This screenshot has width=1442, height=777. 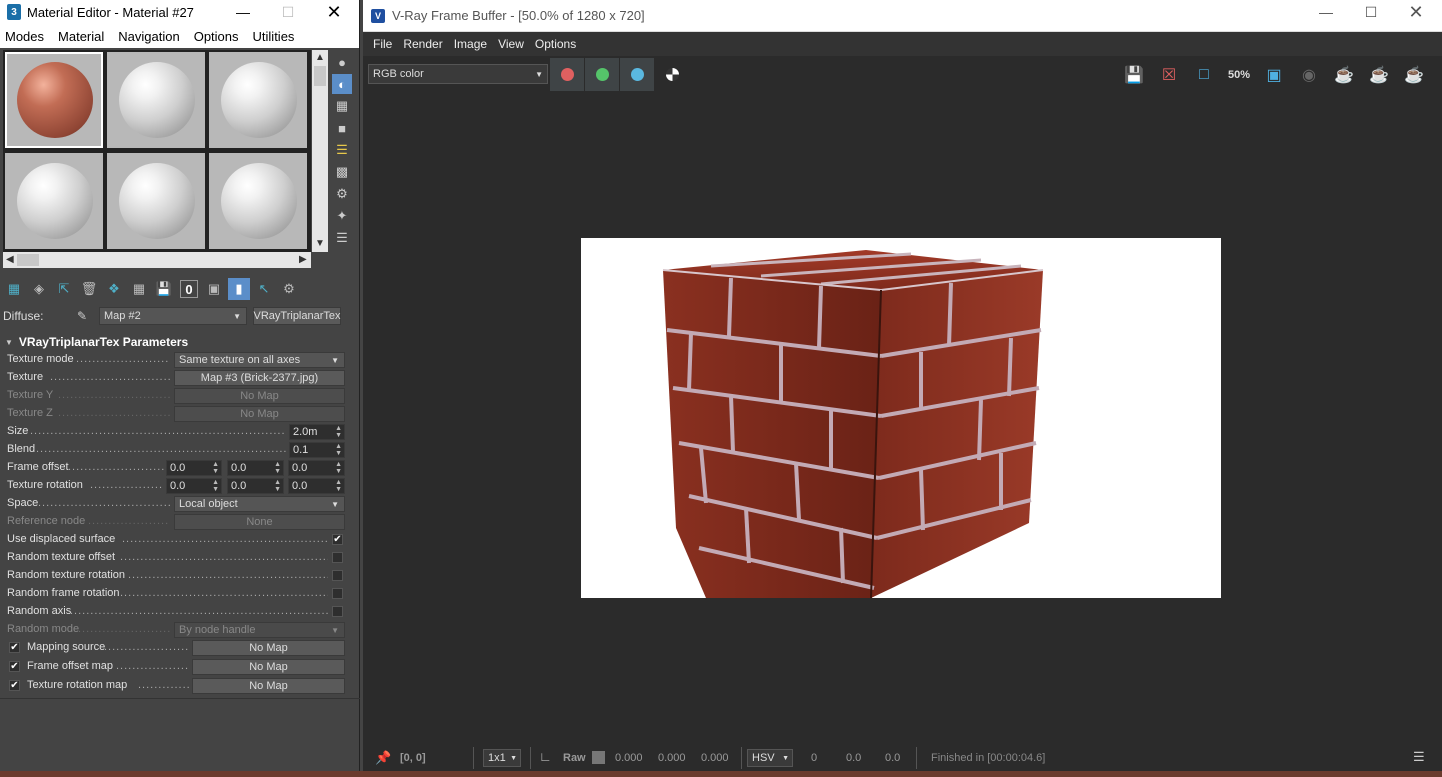 I want to click on sample-uv-icon: ■, so click(x=342, y=128).